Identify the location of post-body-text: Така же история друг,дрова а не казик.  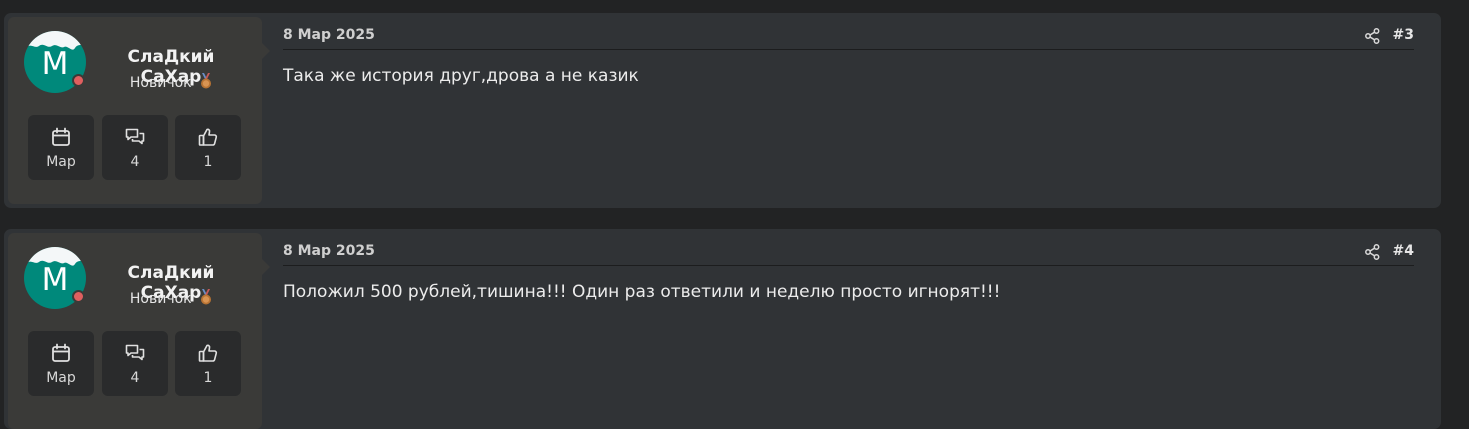
(461, 76).